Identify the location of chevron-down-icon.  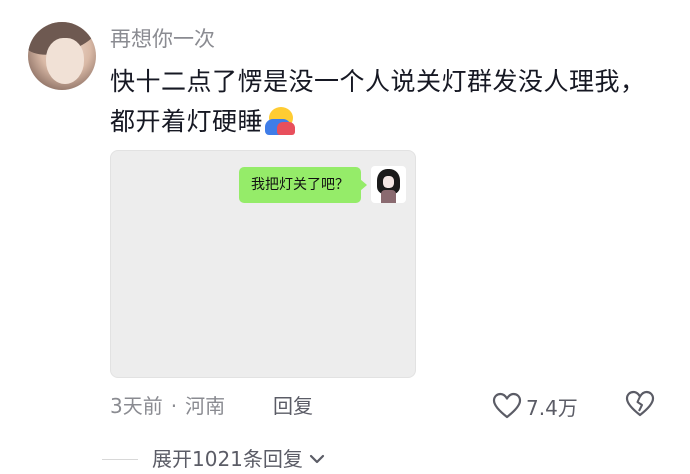
(317, 459).